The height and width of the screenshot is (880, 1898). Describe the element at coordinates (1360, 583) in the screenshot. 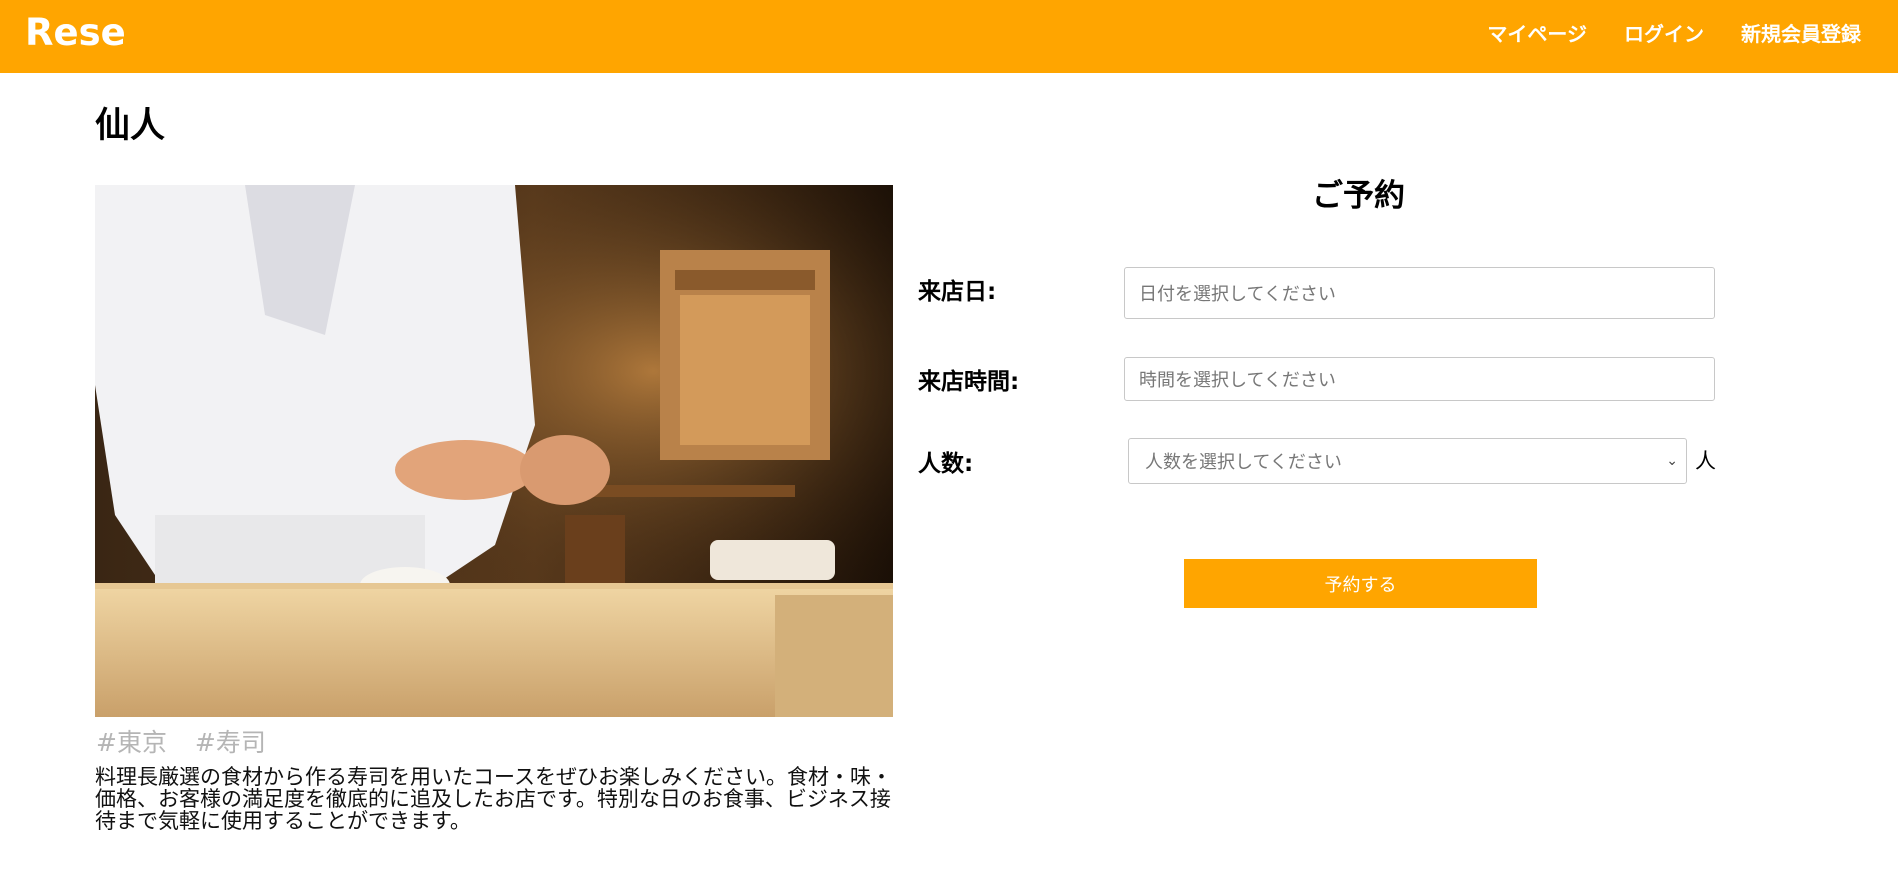

I see `reserve-button: 予約する` at that location.